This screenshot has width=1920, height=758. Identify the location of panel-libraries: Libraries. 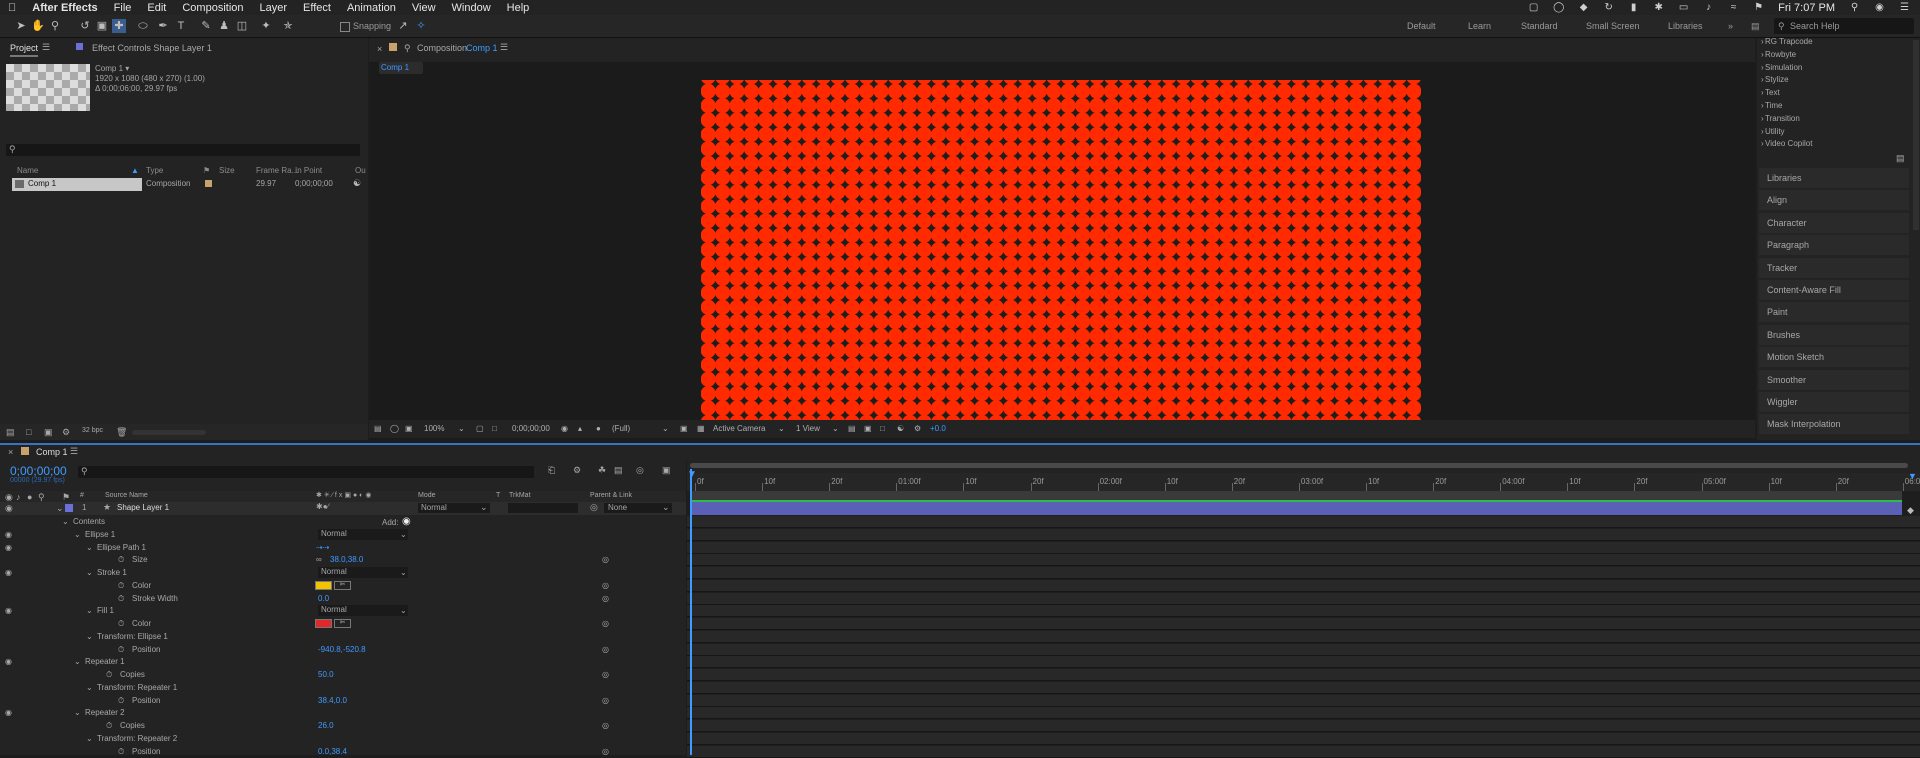
(1834, 178).